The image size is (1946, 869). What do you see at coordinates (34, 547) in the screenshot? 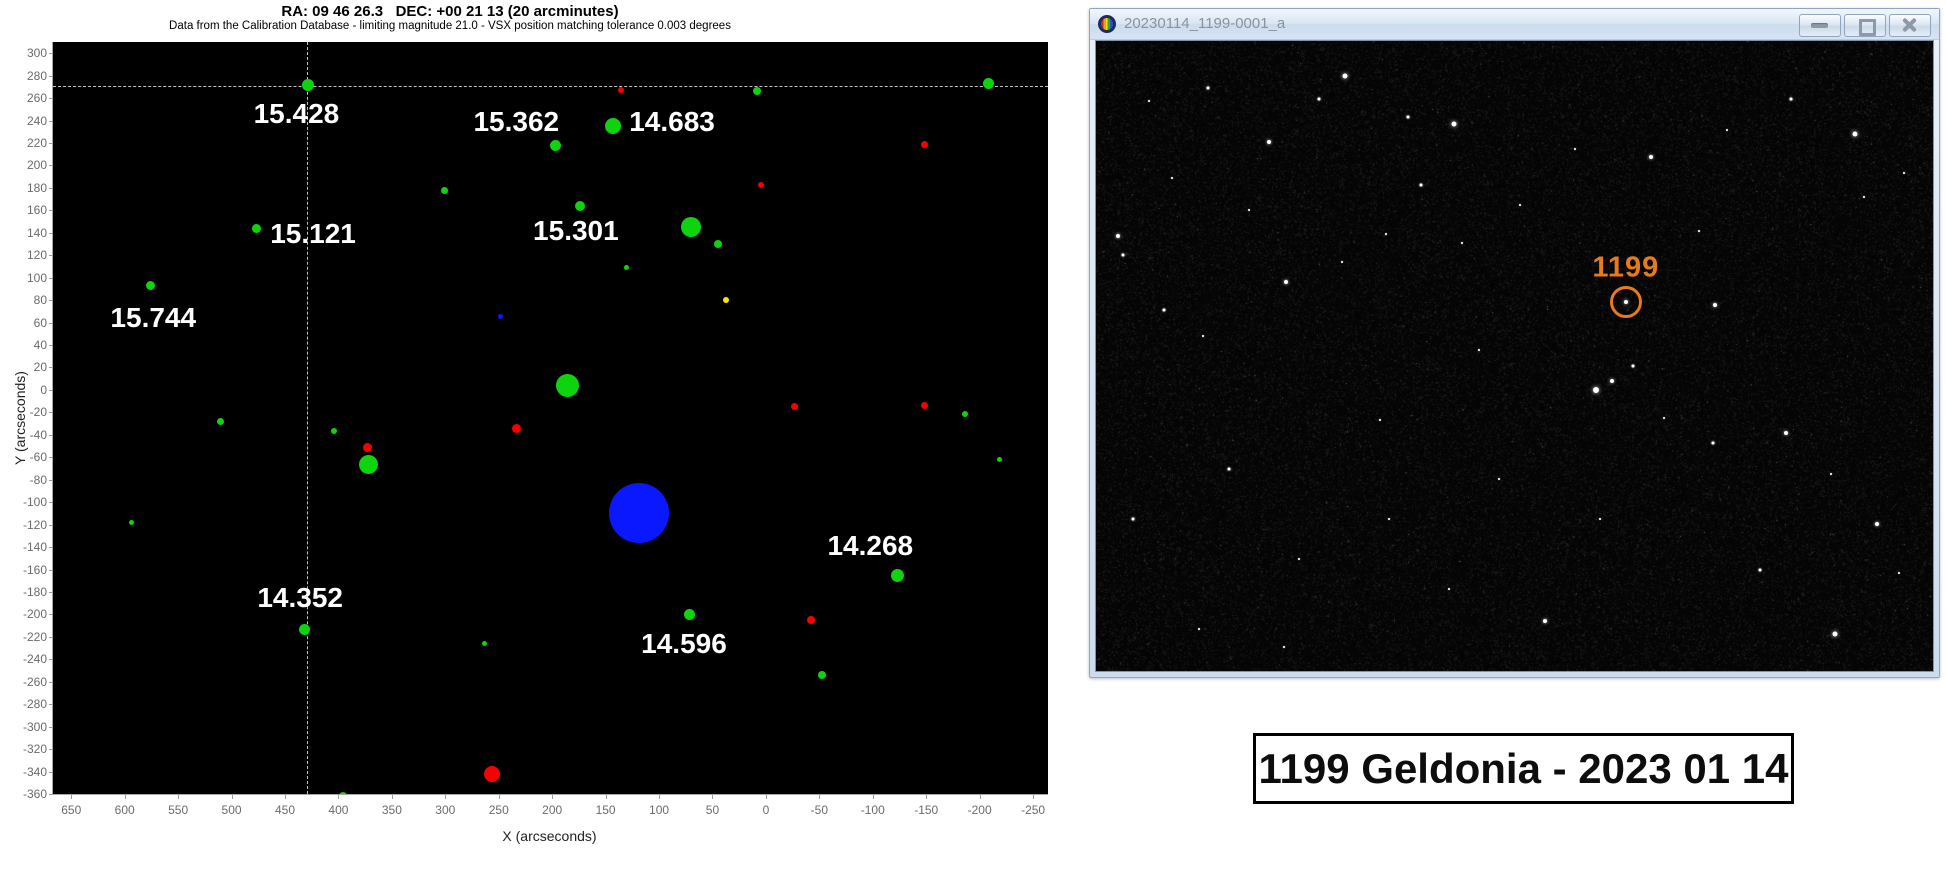
I see `y-tick-label: -140` at bounding box center [34, 547].